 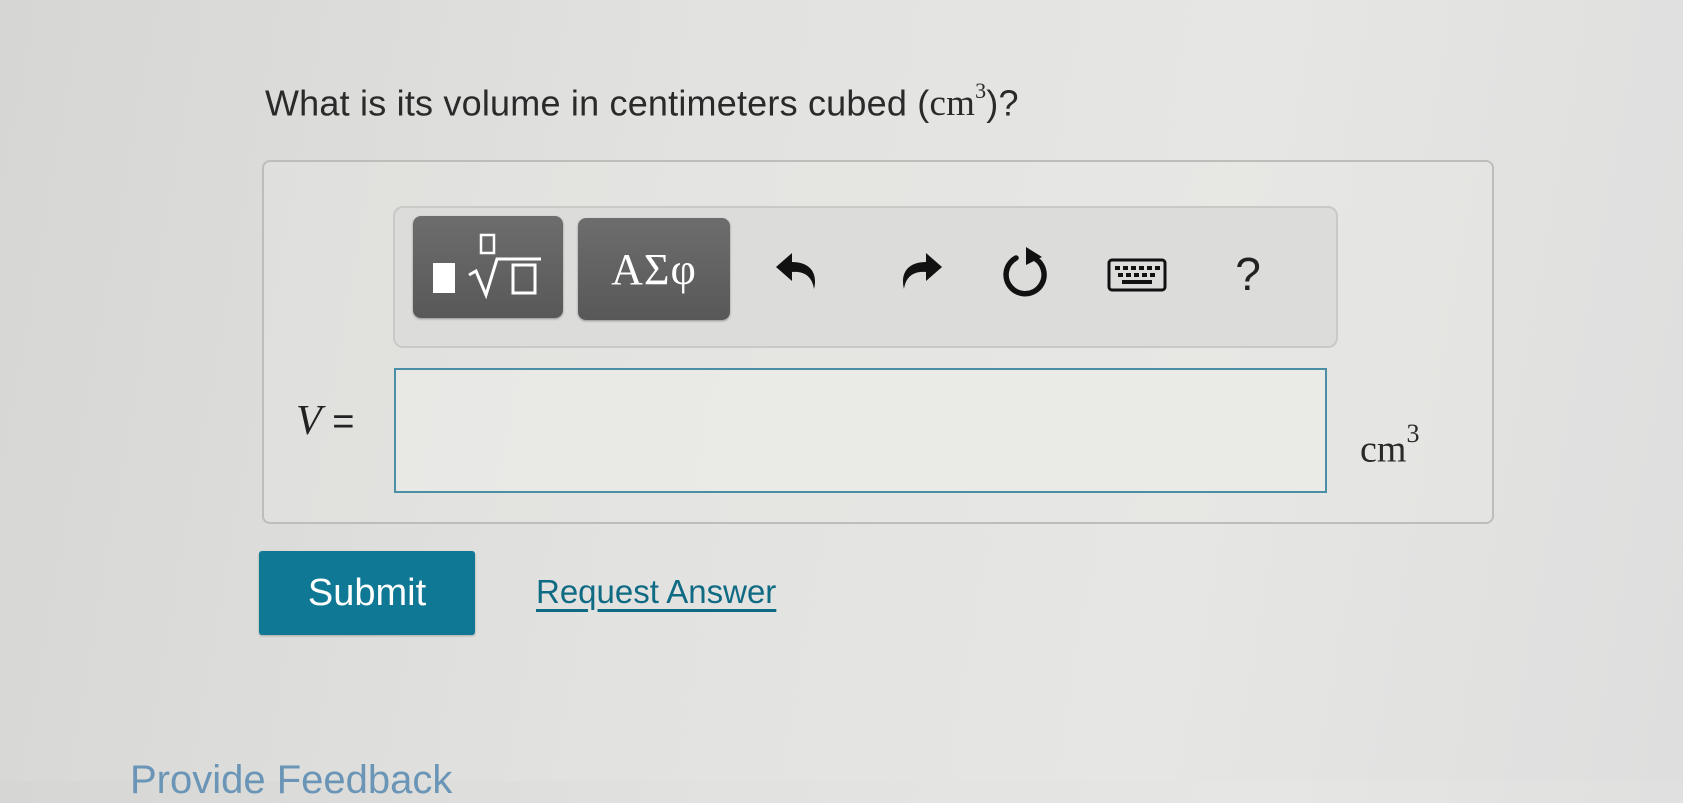 I want to click on help-button: ?, so click(x=1248, y=274).